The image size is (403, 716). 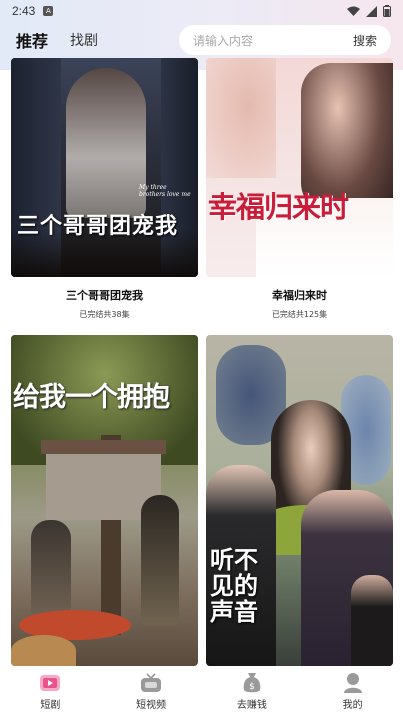 I want to click on poster-title-art: 给我一个拥抱, so click(x=91, y=397).